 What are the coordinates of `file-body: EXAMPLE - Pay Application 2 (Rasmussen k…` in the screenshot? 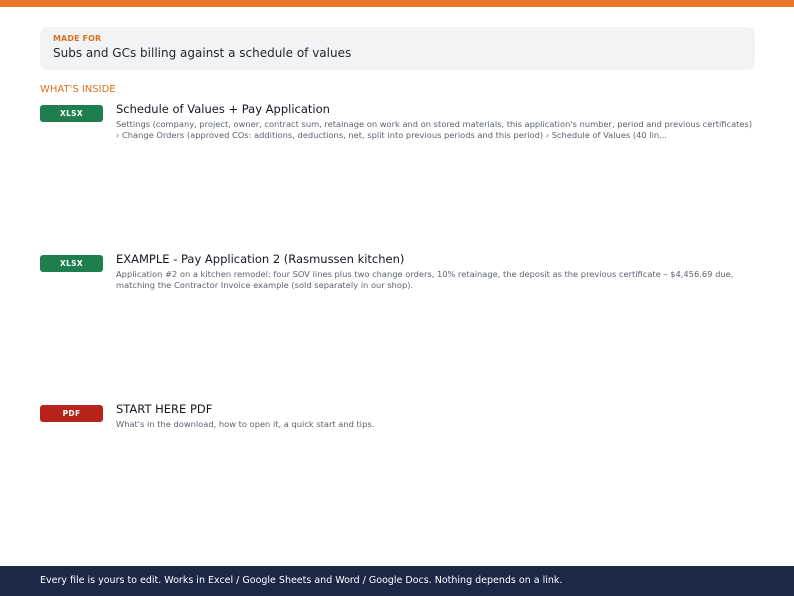 It's located at (436, 271).